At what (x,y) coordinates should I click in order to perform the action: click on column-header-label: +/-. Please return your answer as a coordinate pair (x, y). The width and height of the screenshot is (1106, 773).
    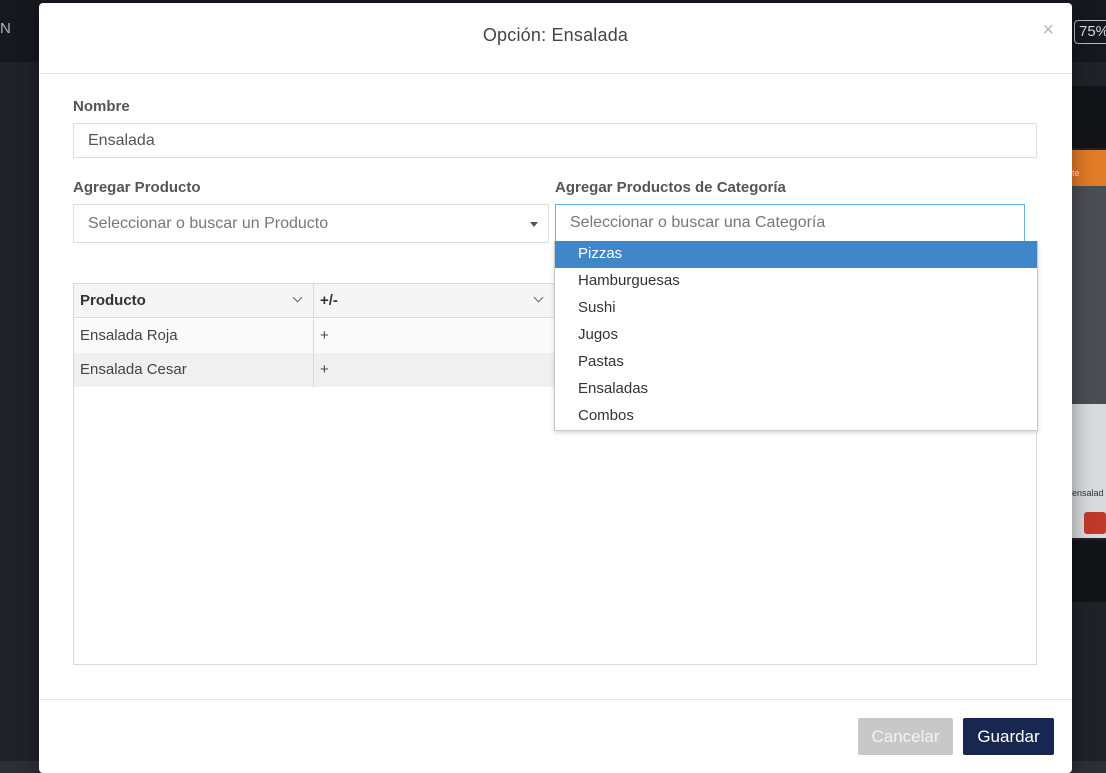
    Looking at the image, I should click on (329, 300).